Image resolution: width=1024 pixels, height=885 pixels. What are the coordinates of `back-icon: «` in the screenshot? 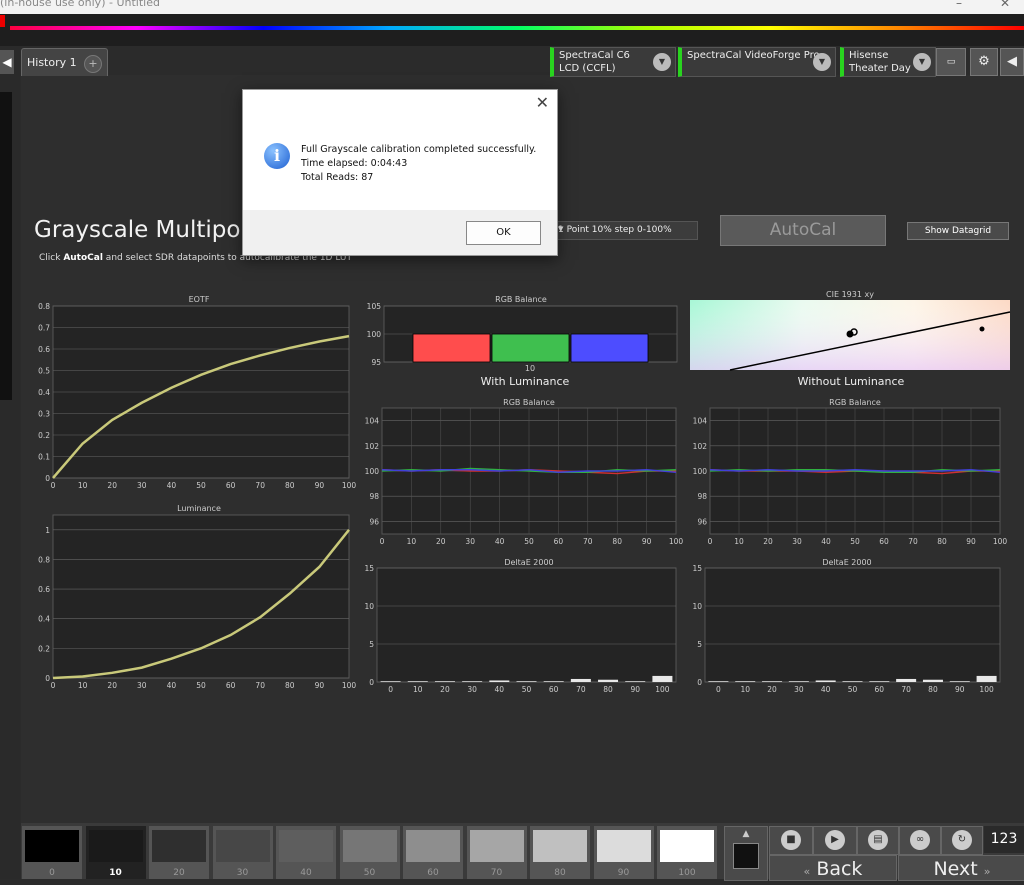 It's located at (807, 871).